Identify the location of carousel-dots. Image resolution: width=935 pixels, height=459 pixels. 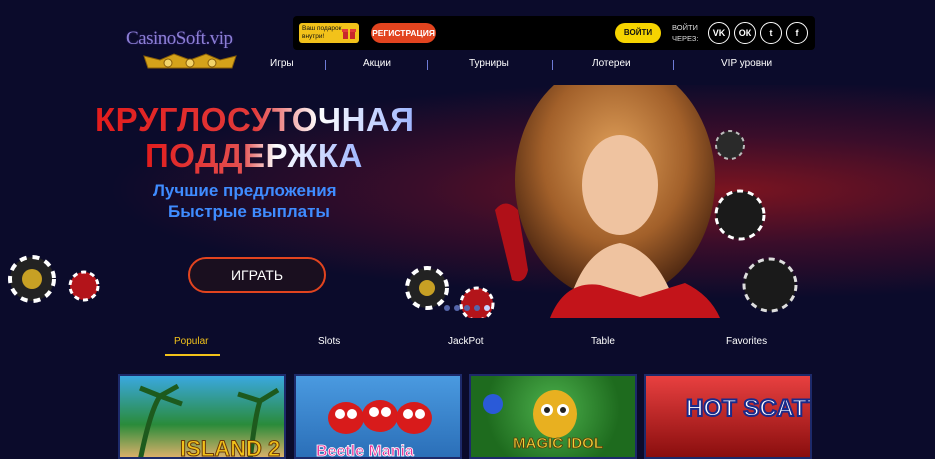
(470, 309).